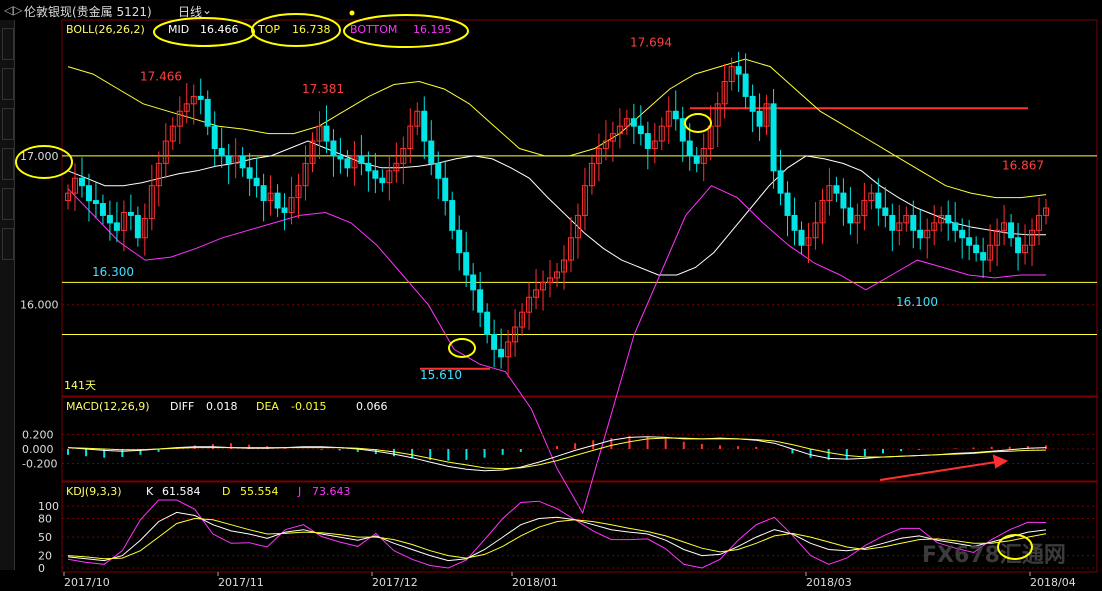  What do you see at coordinates (87, 582) in the screenshot?
I see `x-tick-label: 2017/10` at bounding box center [87, 582].